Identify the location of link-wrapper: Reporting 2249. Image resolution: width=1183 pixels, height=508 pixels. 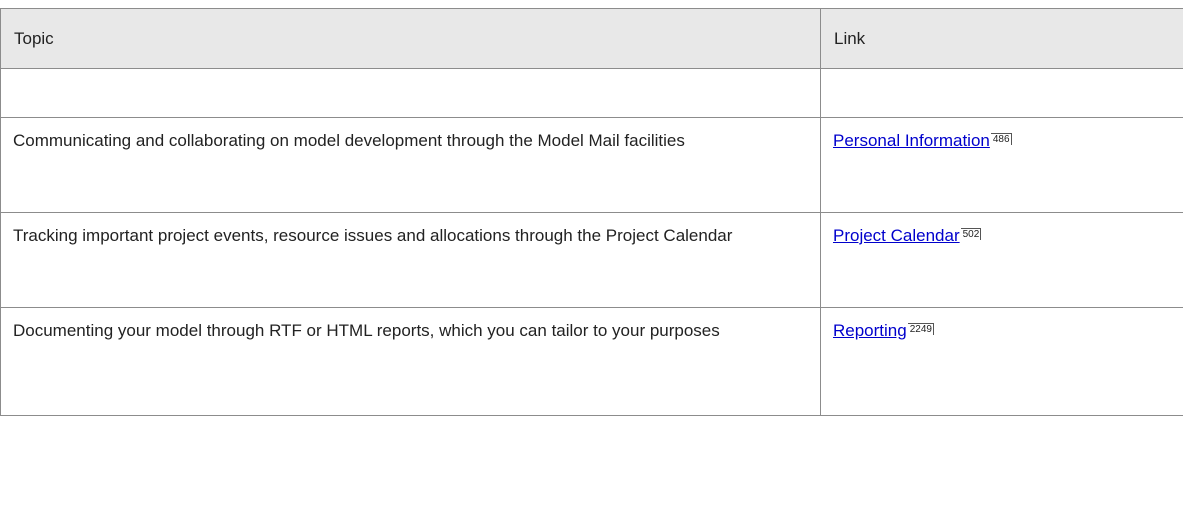
(883, 330).